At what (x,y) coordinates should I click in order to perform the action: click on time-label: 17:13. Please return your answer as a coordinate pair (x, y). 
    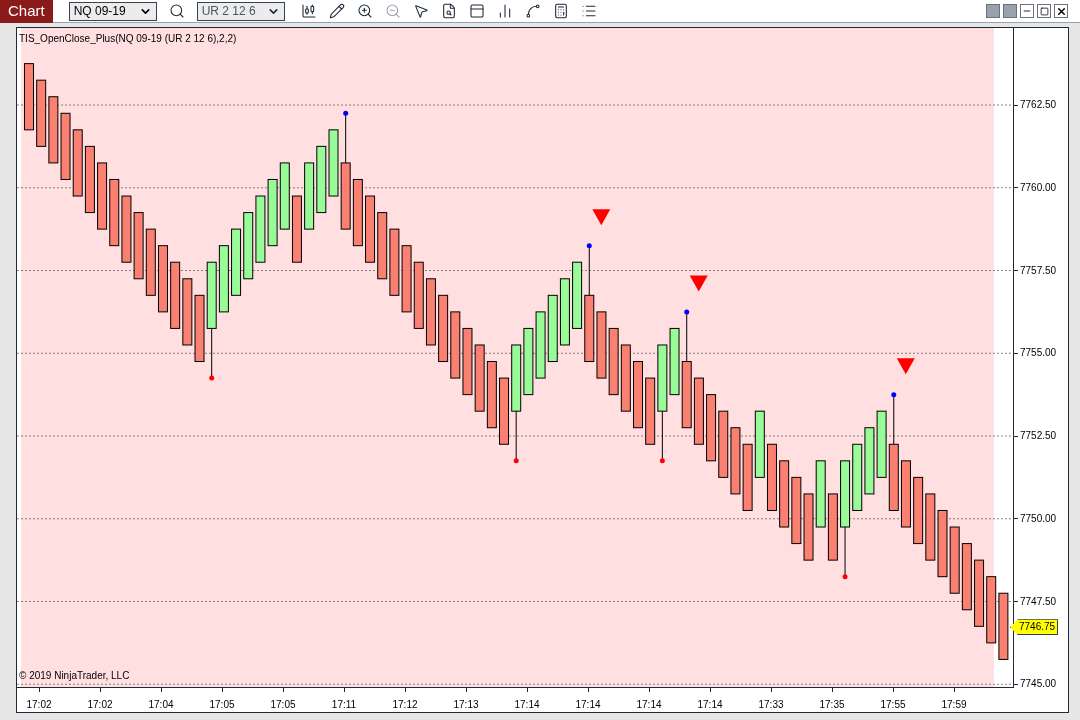
    Looking at the image, I should click on (466, 705).